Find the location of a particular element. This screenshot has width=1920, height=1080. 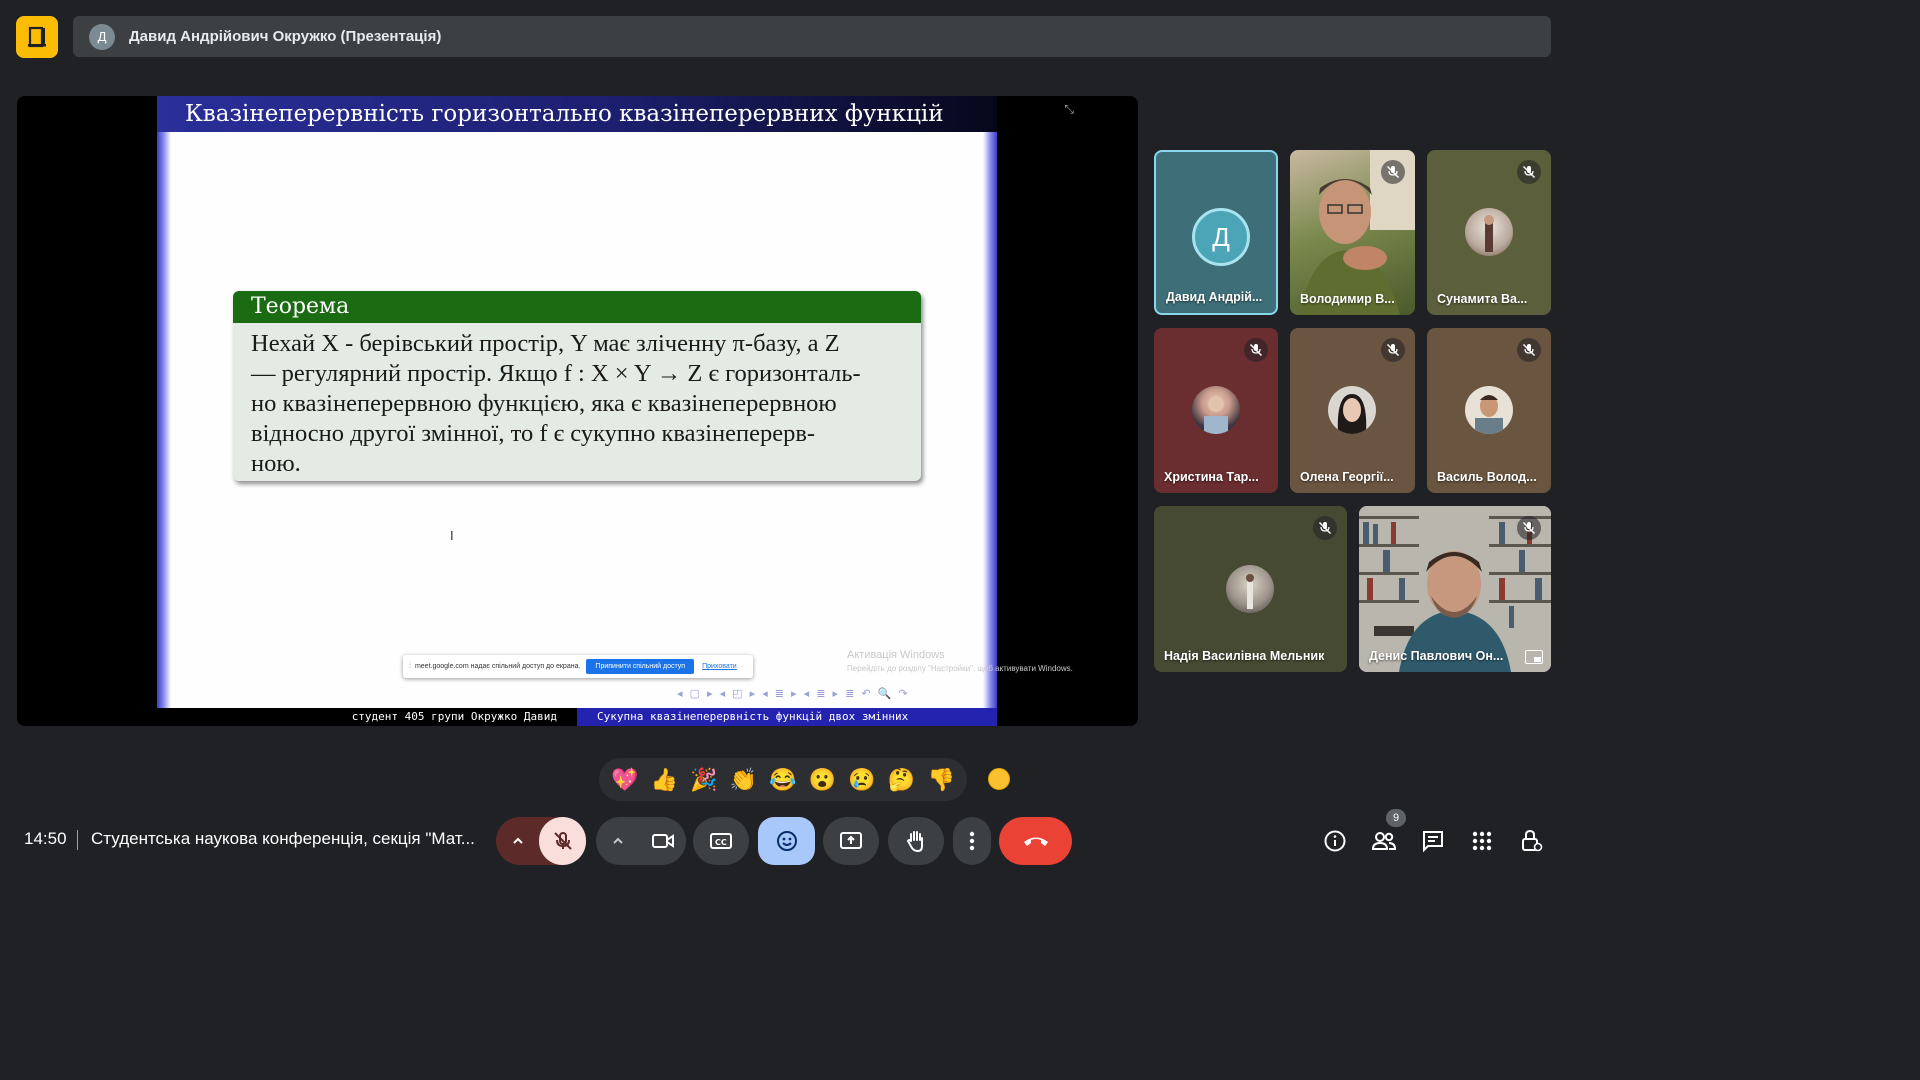

people-count-badge: 9 is located at coordinates (1396, 818).